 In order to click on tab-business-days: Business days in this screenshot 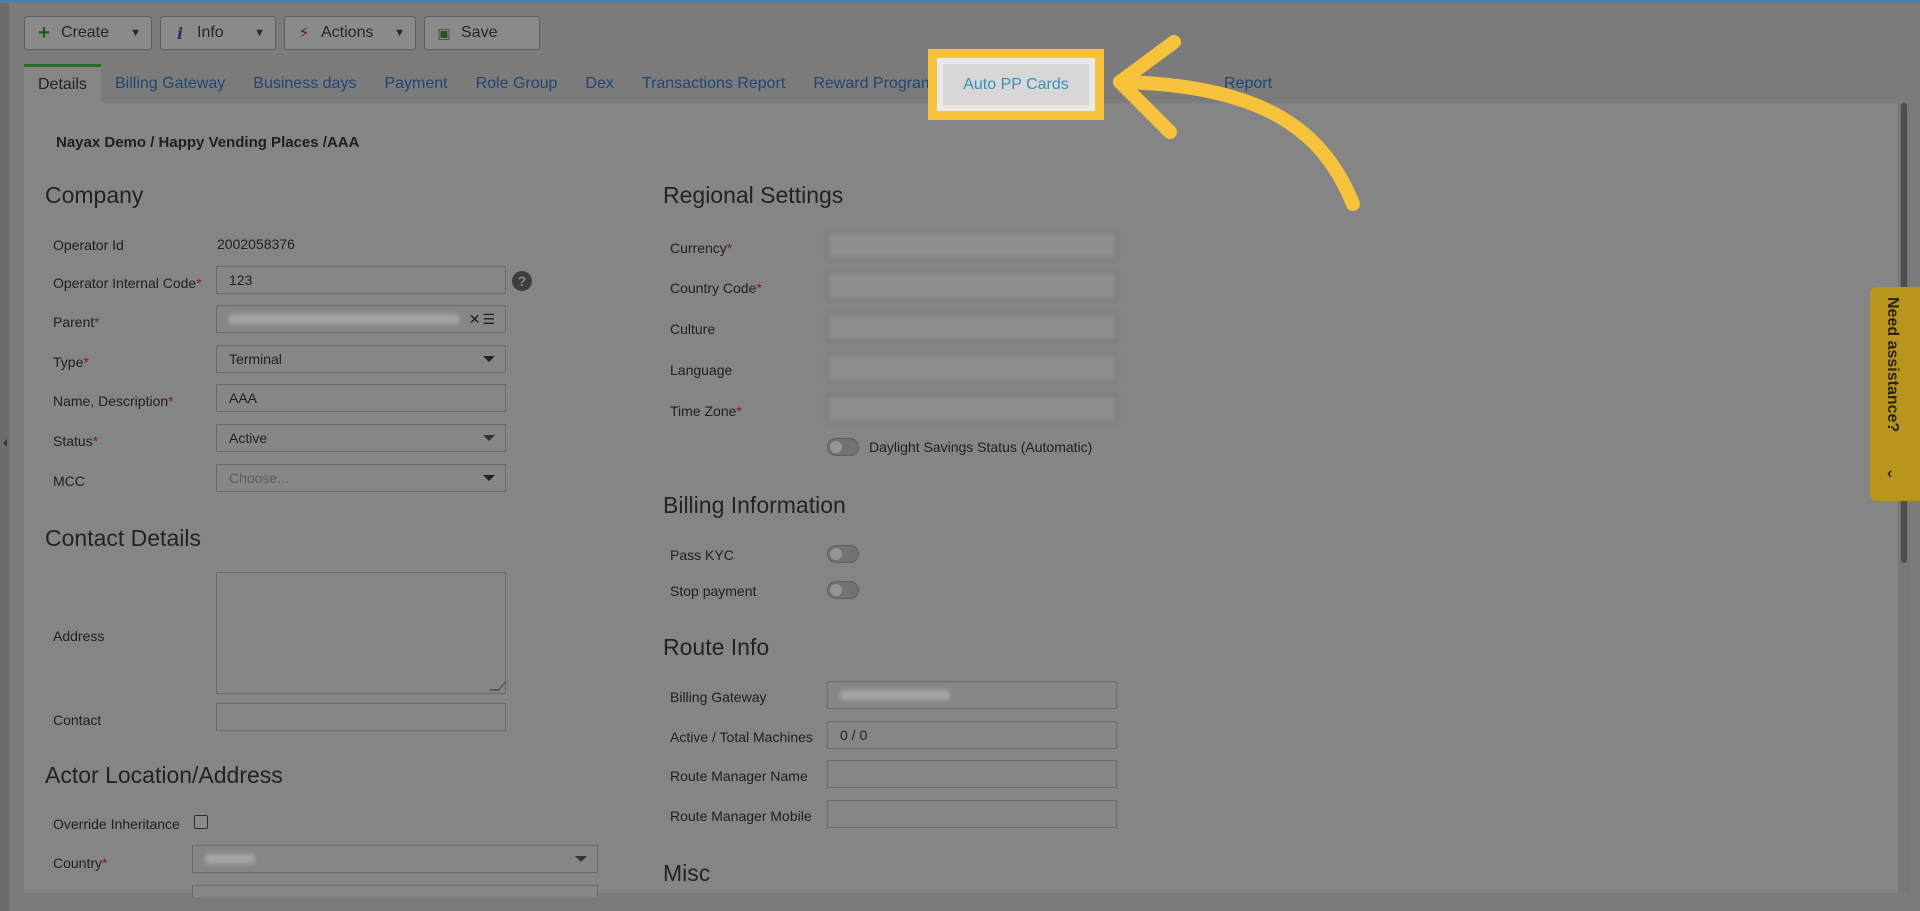, I will do `click(304, 83)`.